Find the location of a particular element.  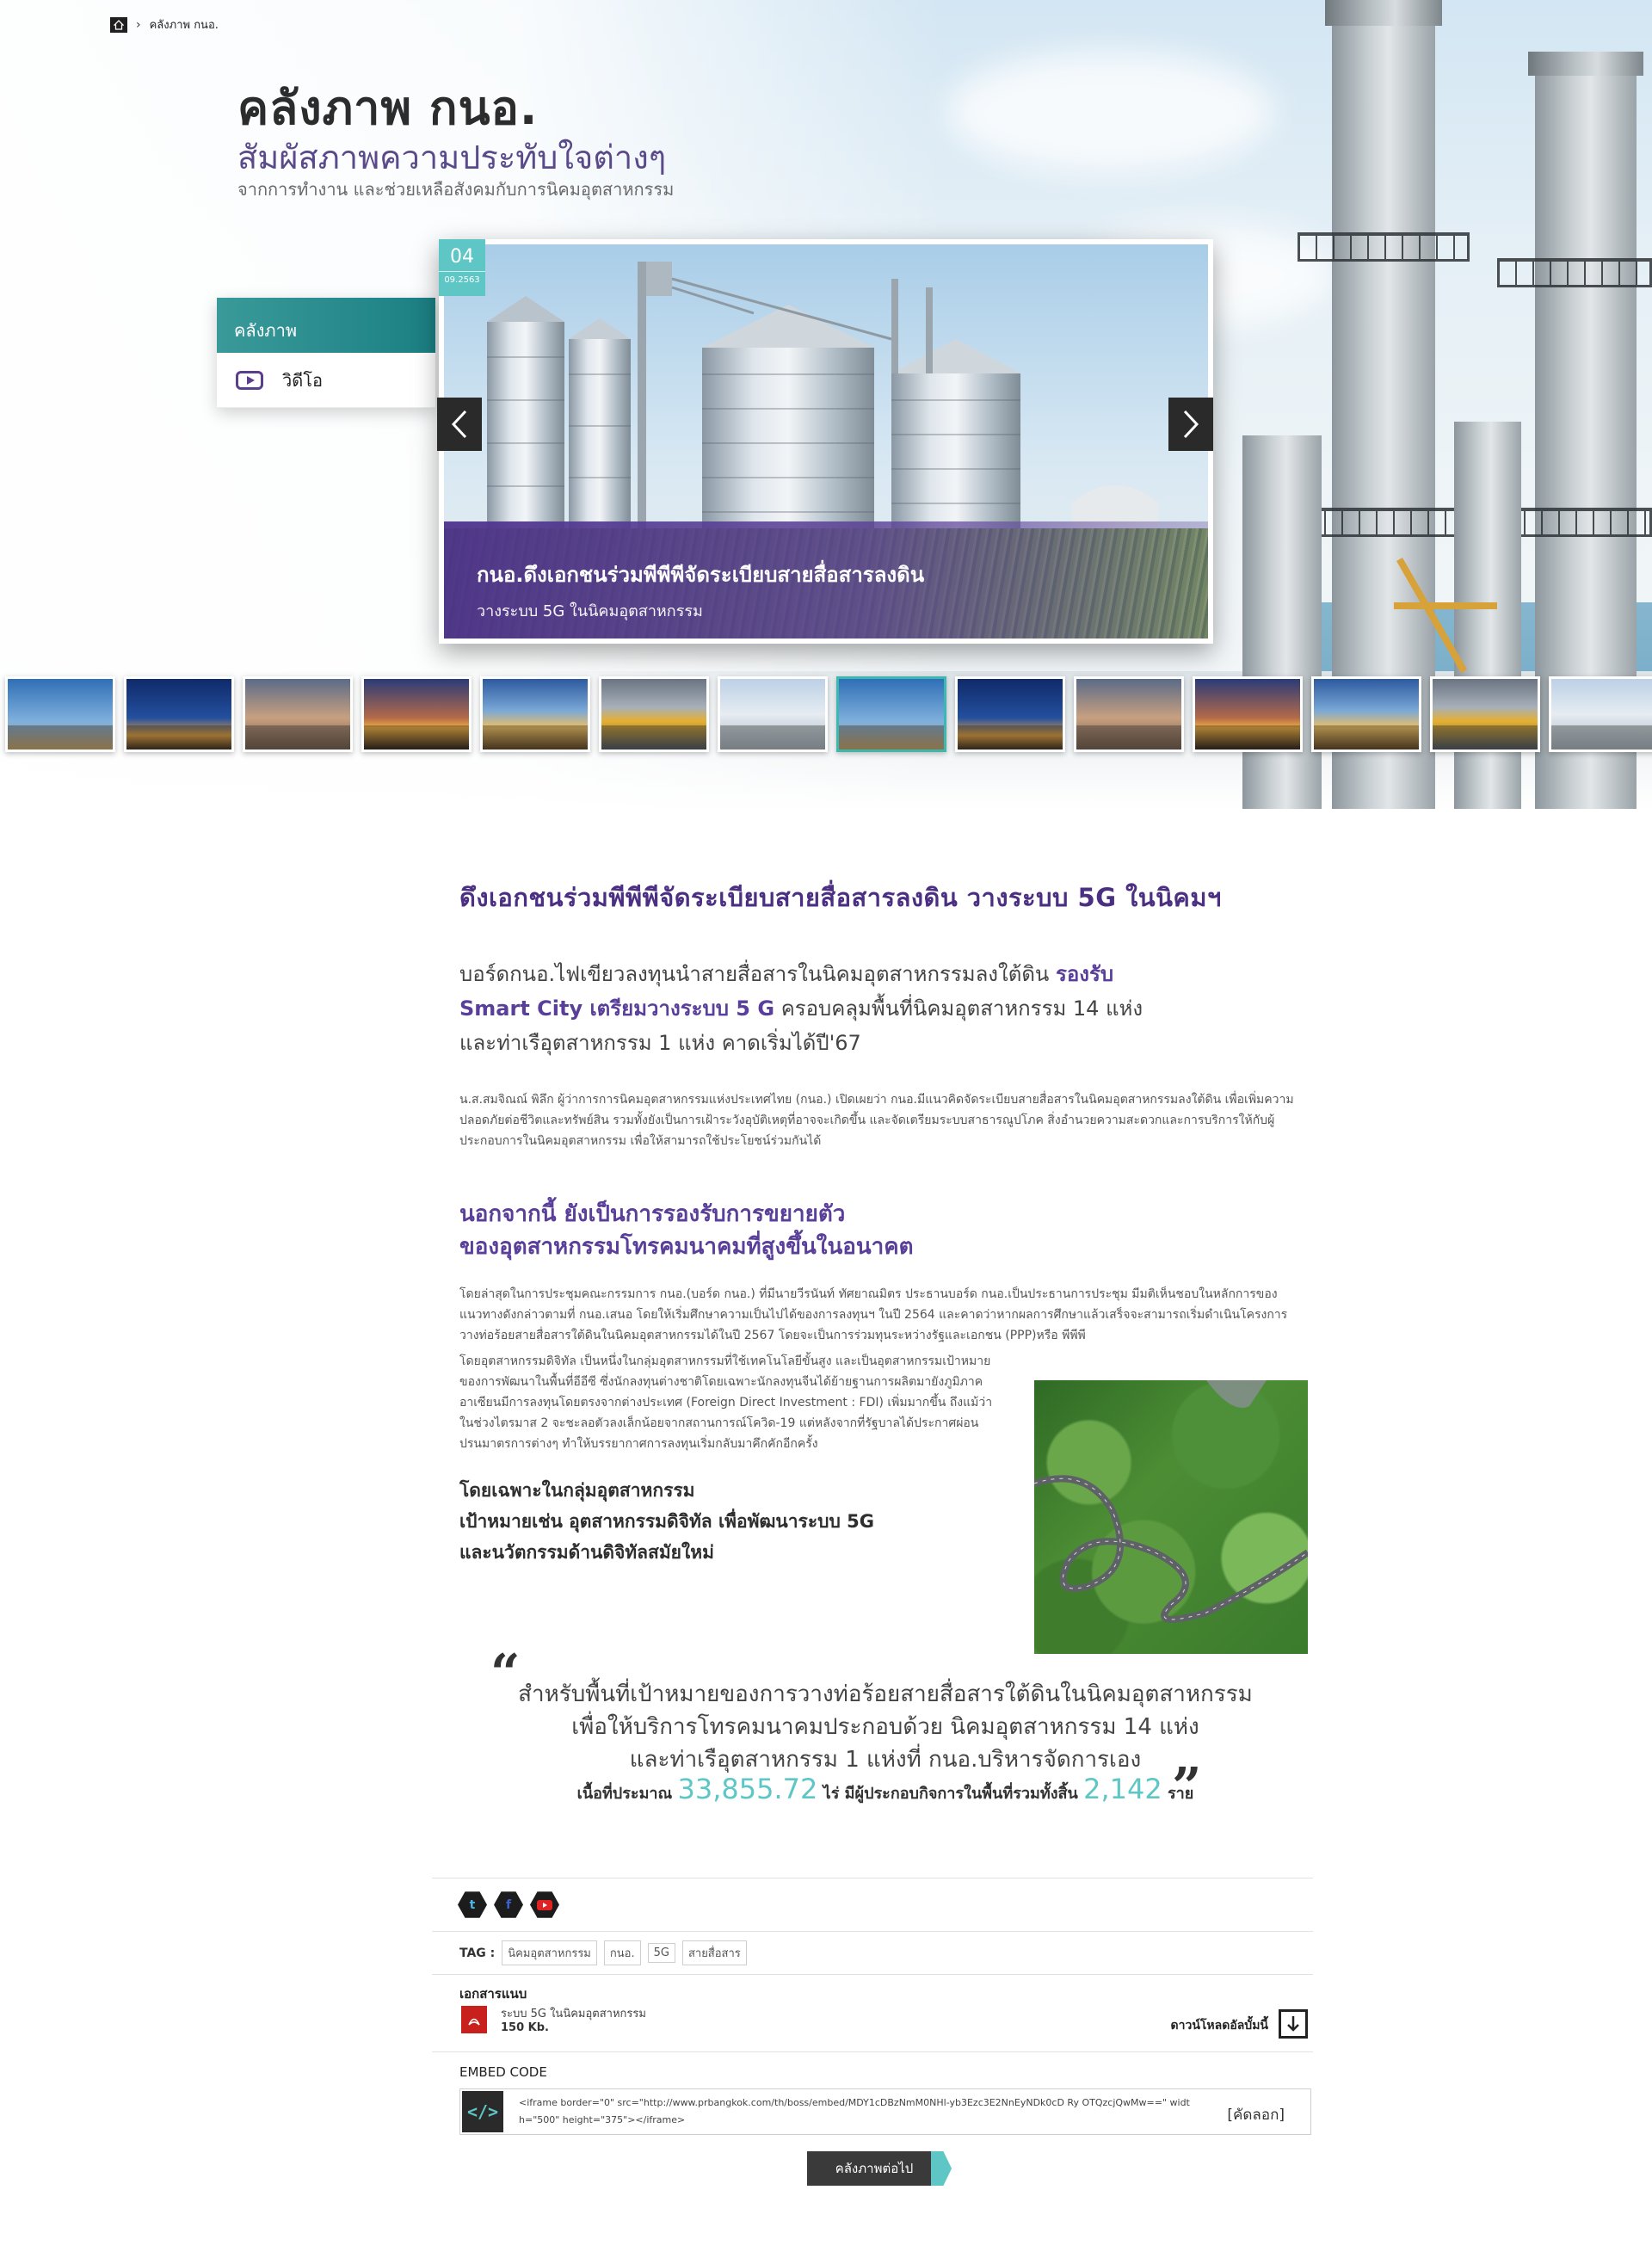

thumbnail-strip is located at coordinates (828, 715).